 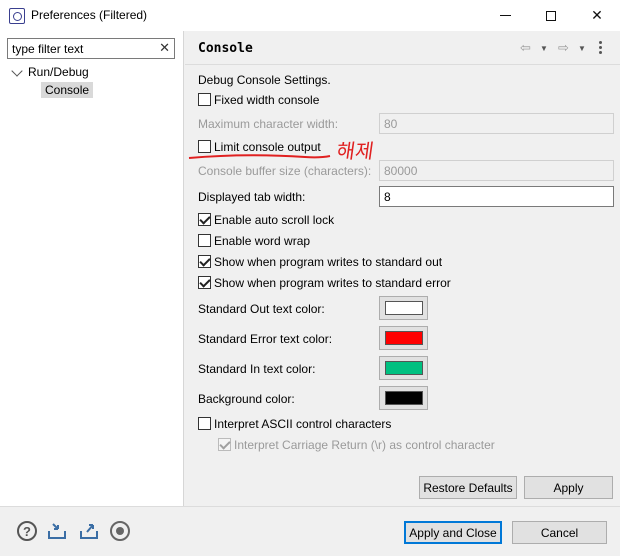 I want to click on restore-defaults-button: Restore Defaults, so click(x=468, y=487).